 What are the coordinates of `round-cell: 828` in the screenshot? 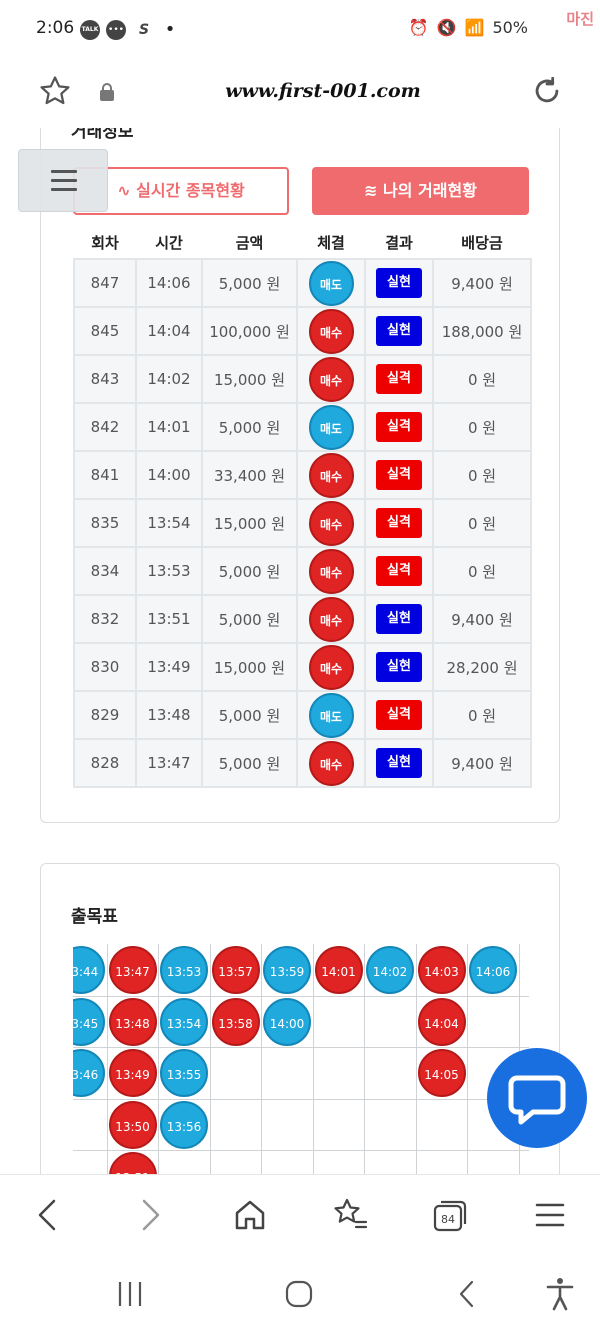 It's located at (105, 763).